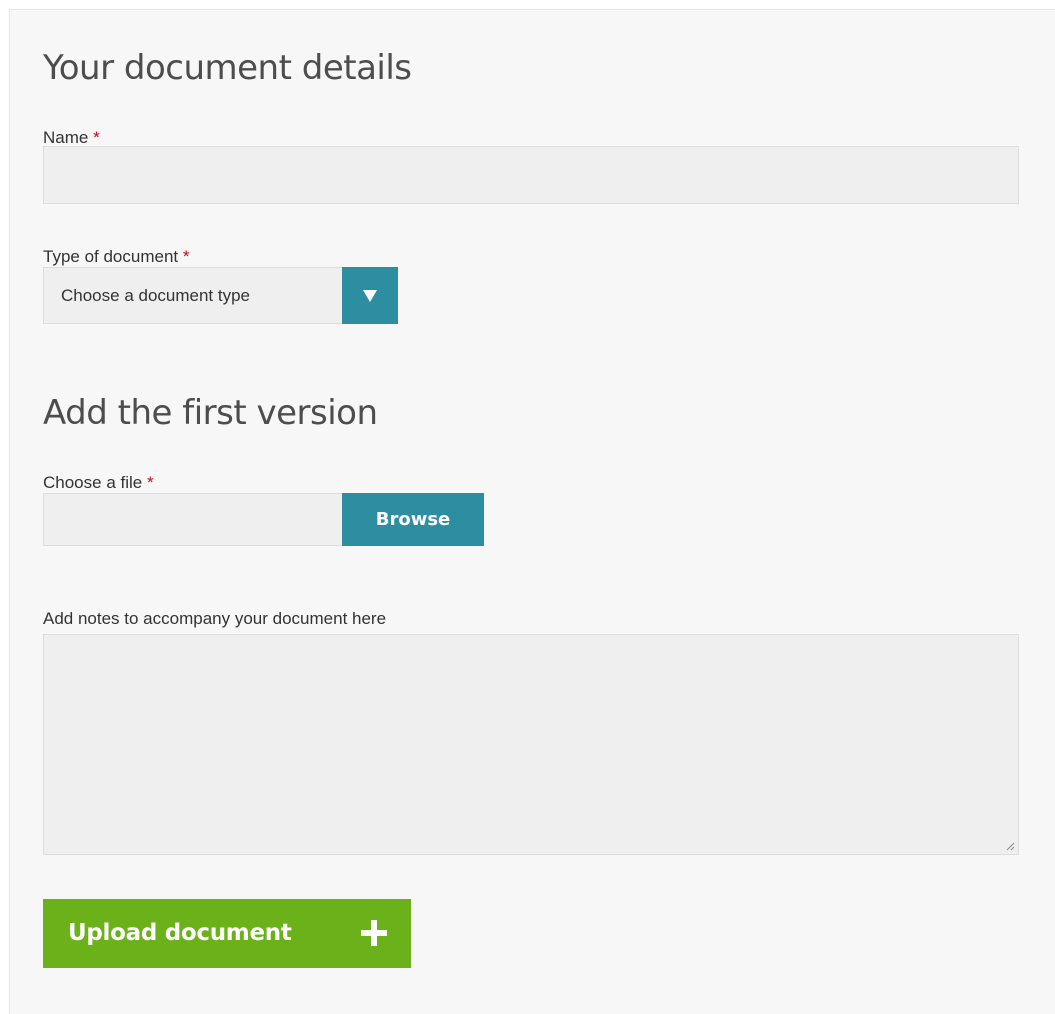 The image size is (1055, 1014). Describe the element at coordinates (193, 519) in the screenshot. I see `file-path-field` at that location.